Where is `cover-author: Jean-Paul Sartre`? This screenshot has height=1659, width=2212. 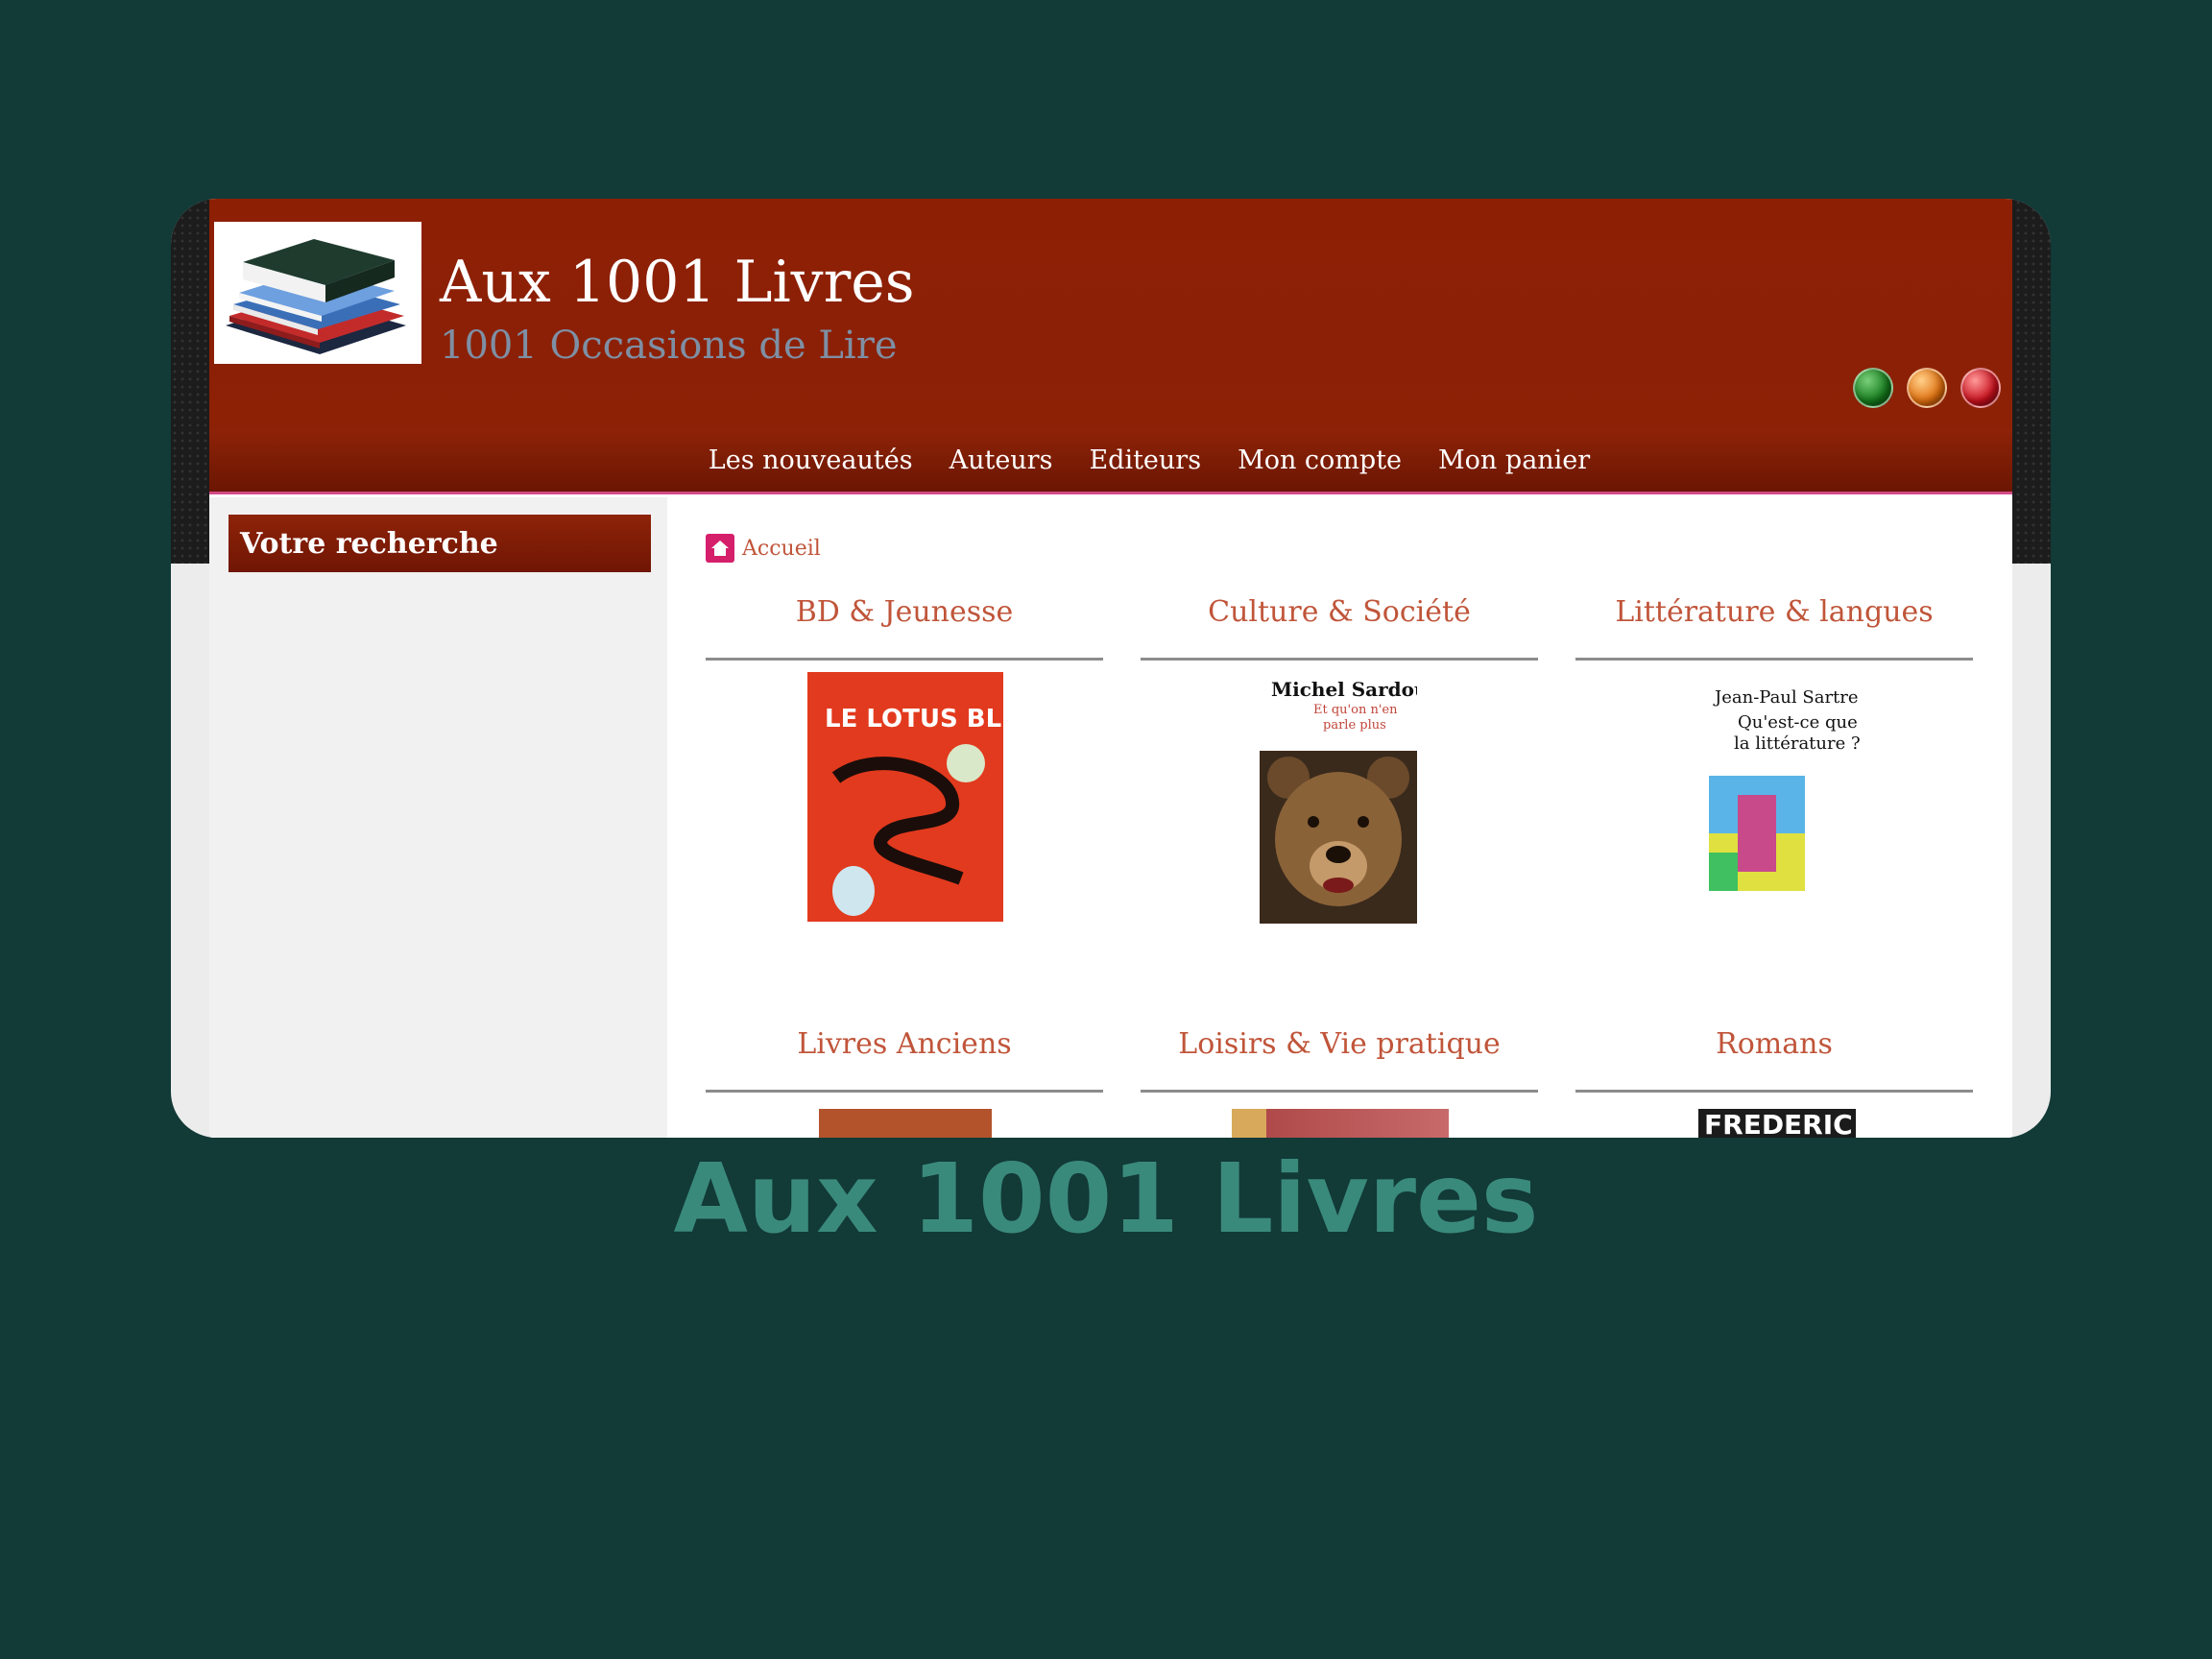 cover-author: Jean-Paul Sartre is located at coordinates (1787, 698).